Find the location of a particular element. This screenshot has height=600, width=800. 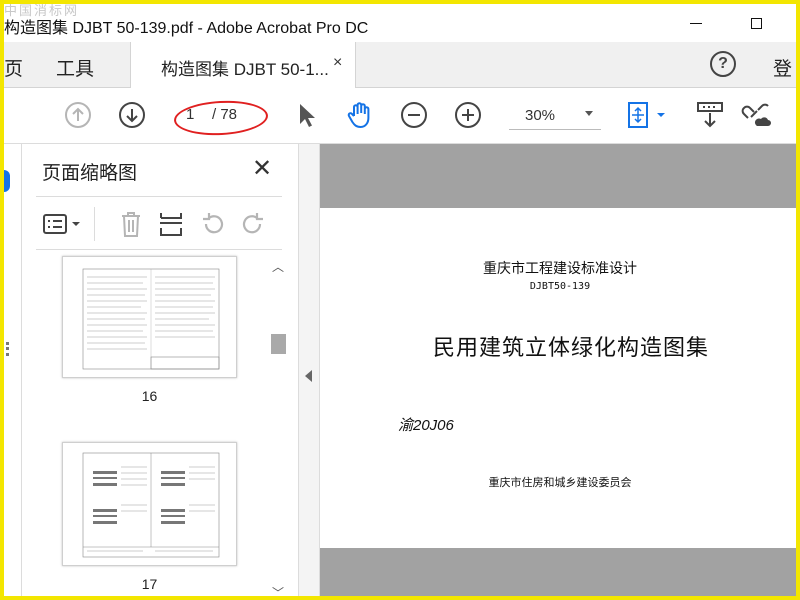

document-title: 民用建筑立体绿化构造图集 is located at coordinates (570, 347).